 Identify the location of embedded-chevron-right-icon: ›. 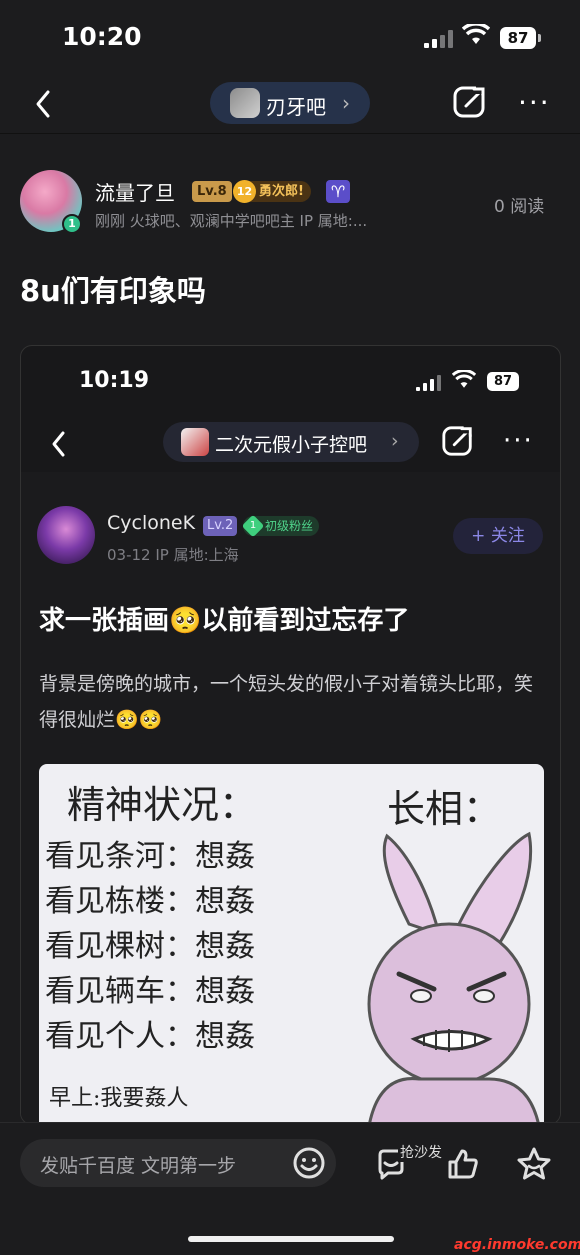
(395, 441).